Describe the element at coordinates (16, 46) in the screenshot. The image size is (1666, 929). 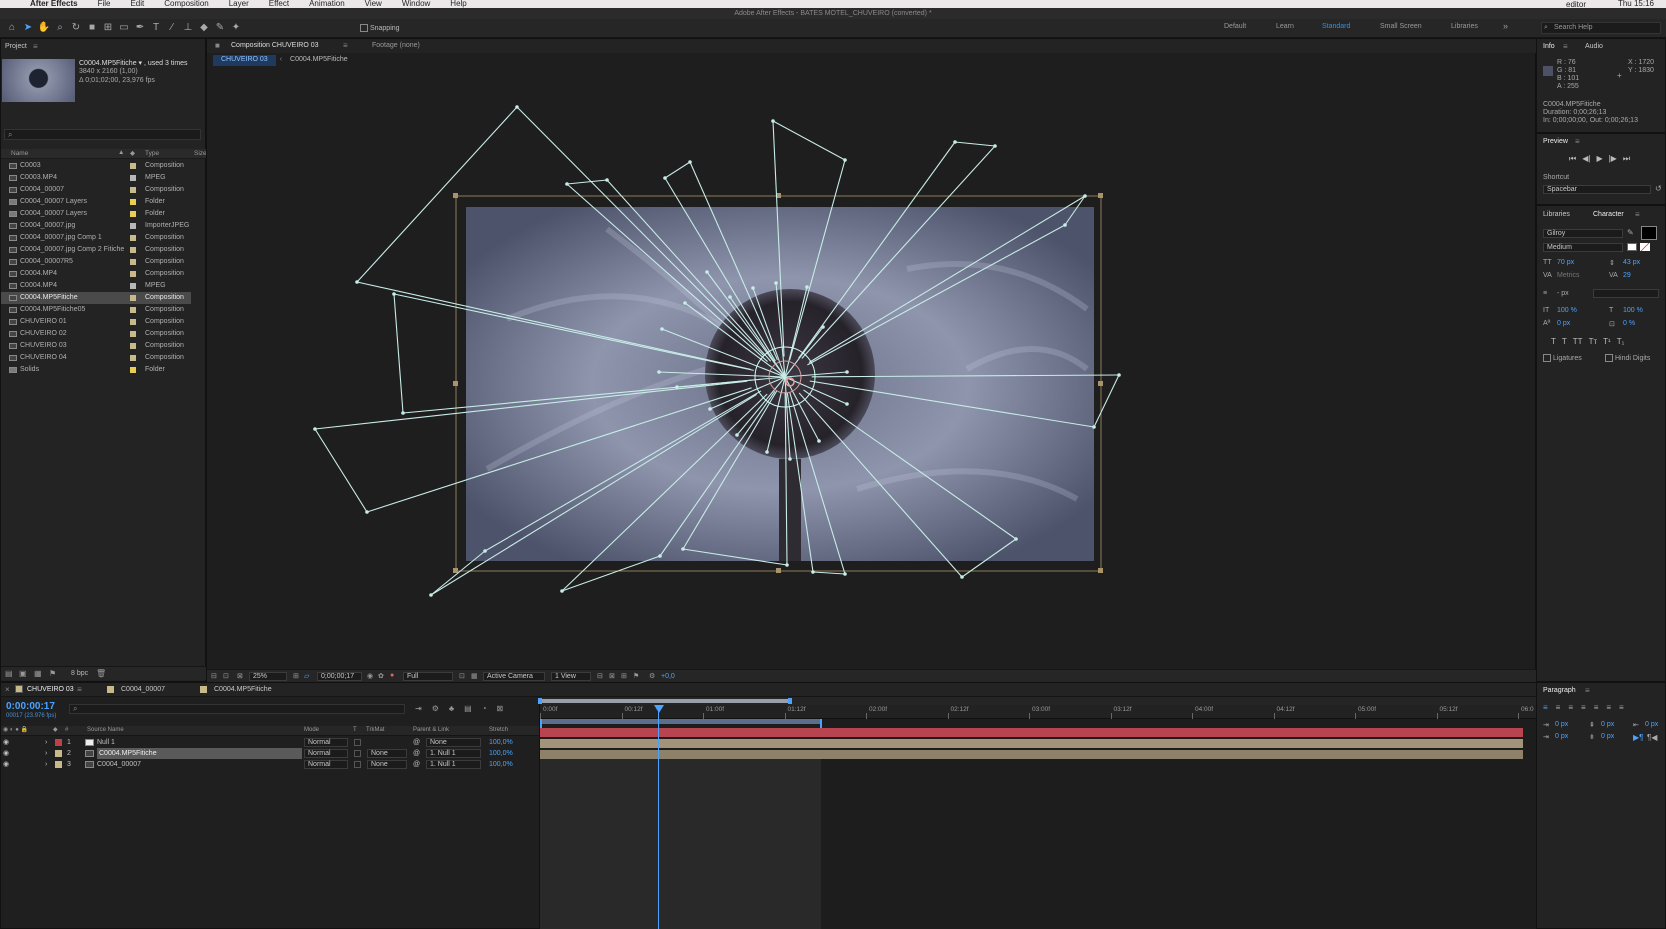
I see `project-tab: Project` at that location.